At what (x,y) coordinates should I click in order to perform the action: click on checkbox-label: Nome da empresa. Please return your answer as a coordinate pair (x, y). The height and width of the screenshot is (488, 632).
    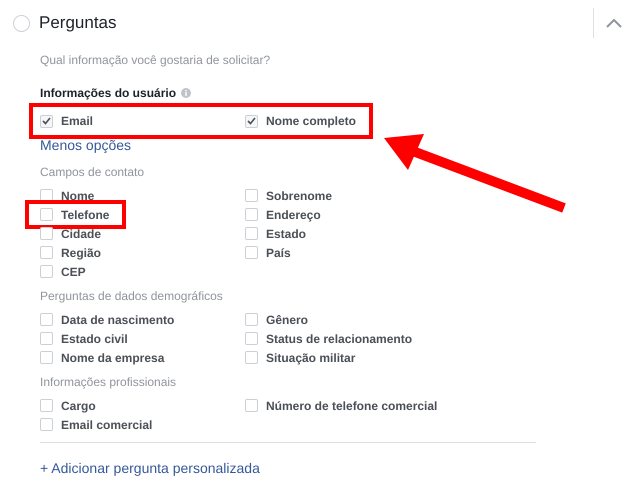
    Looking at the image, I should click on (112, 358).